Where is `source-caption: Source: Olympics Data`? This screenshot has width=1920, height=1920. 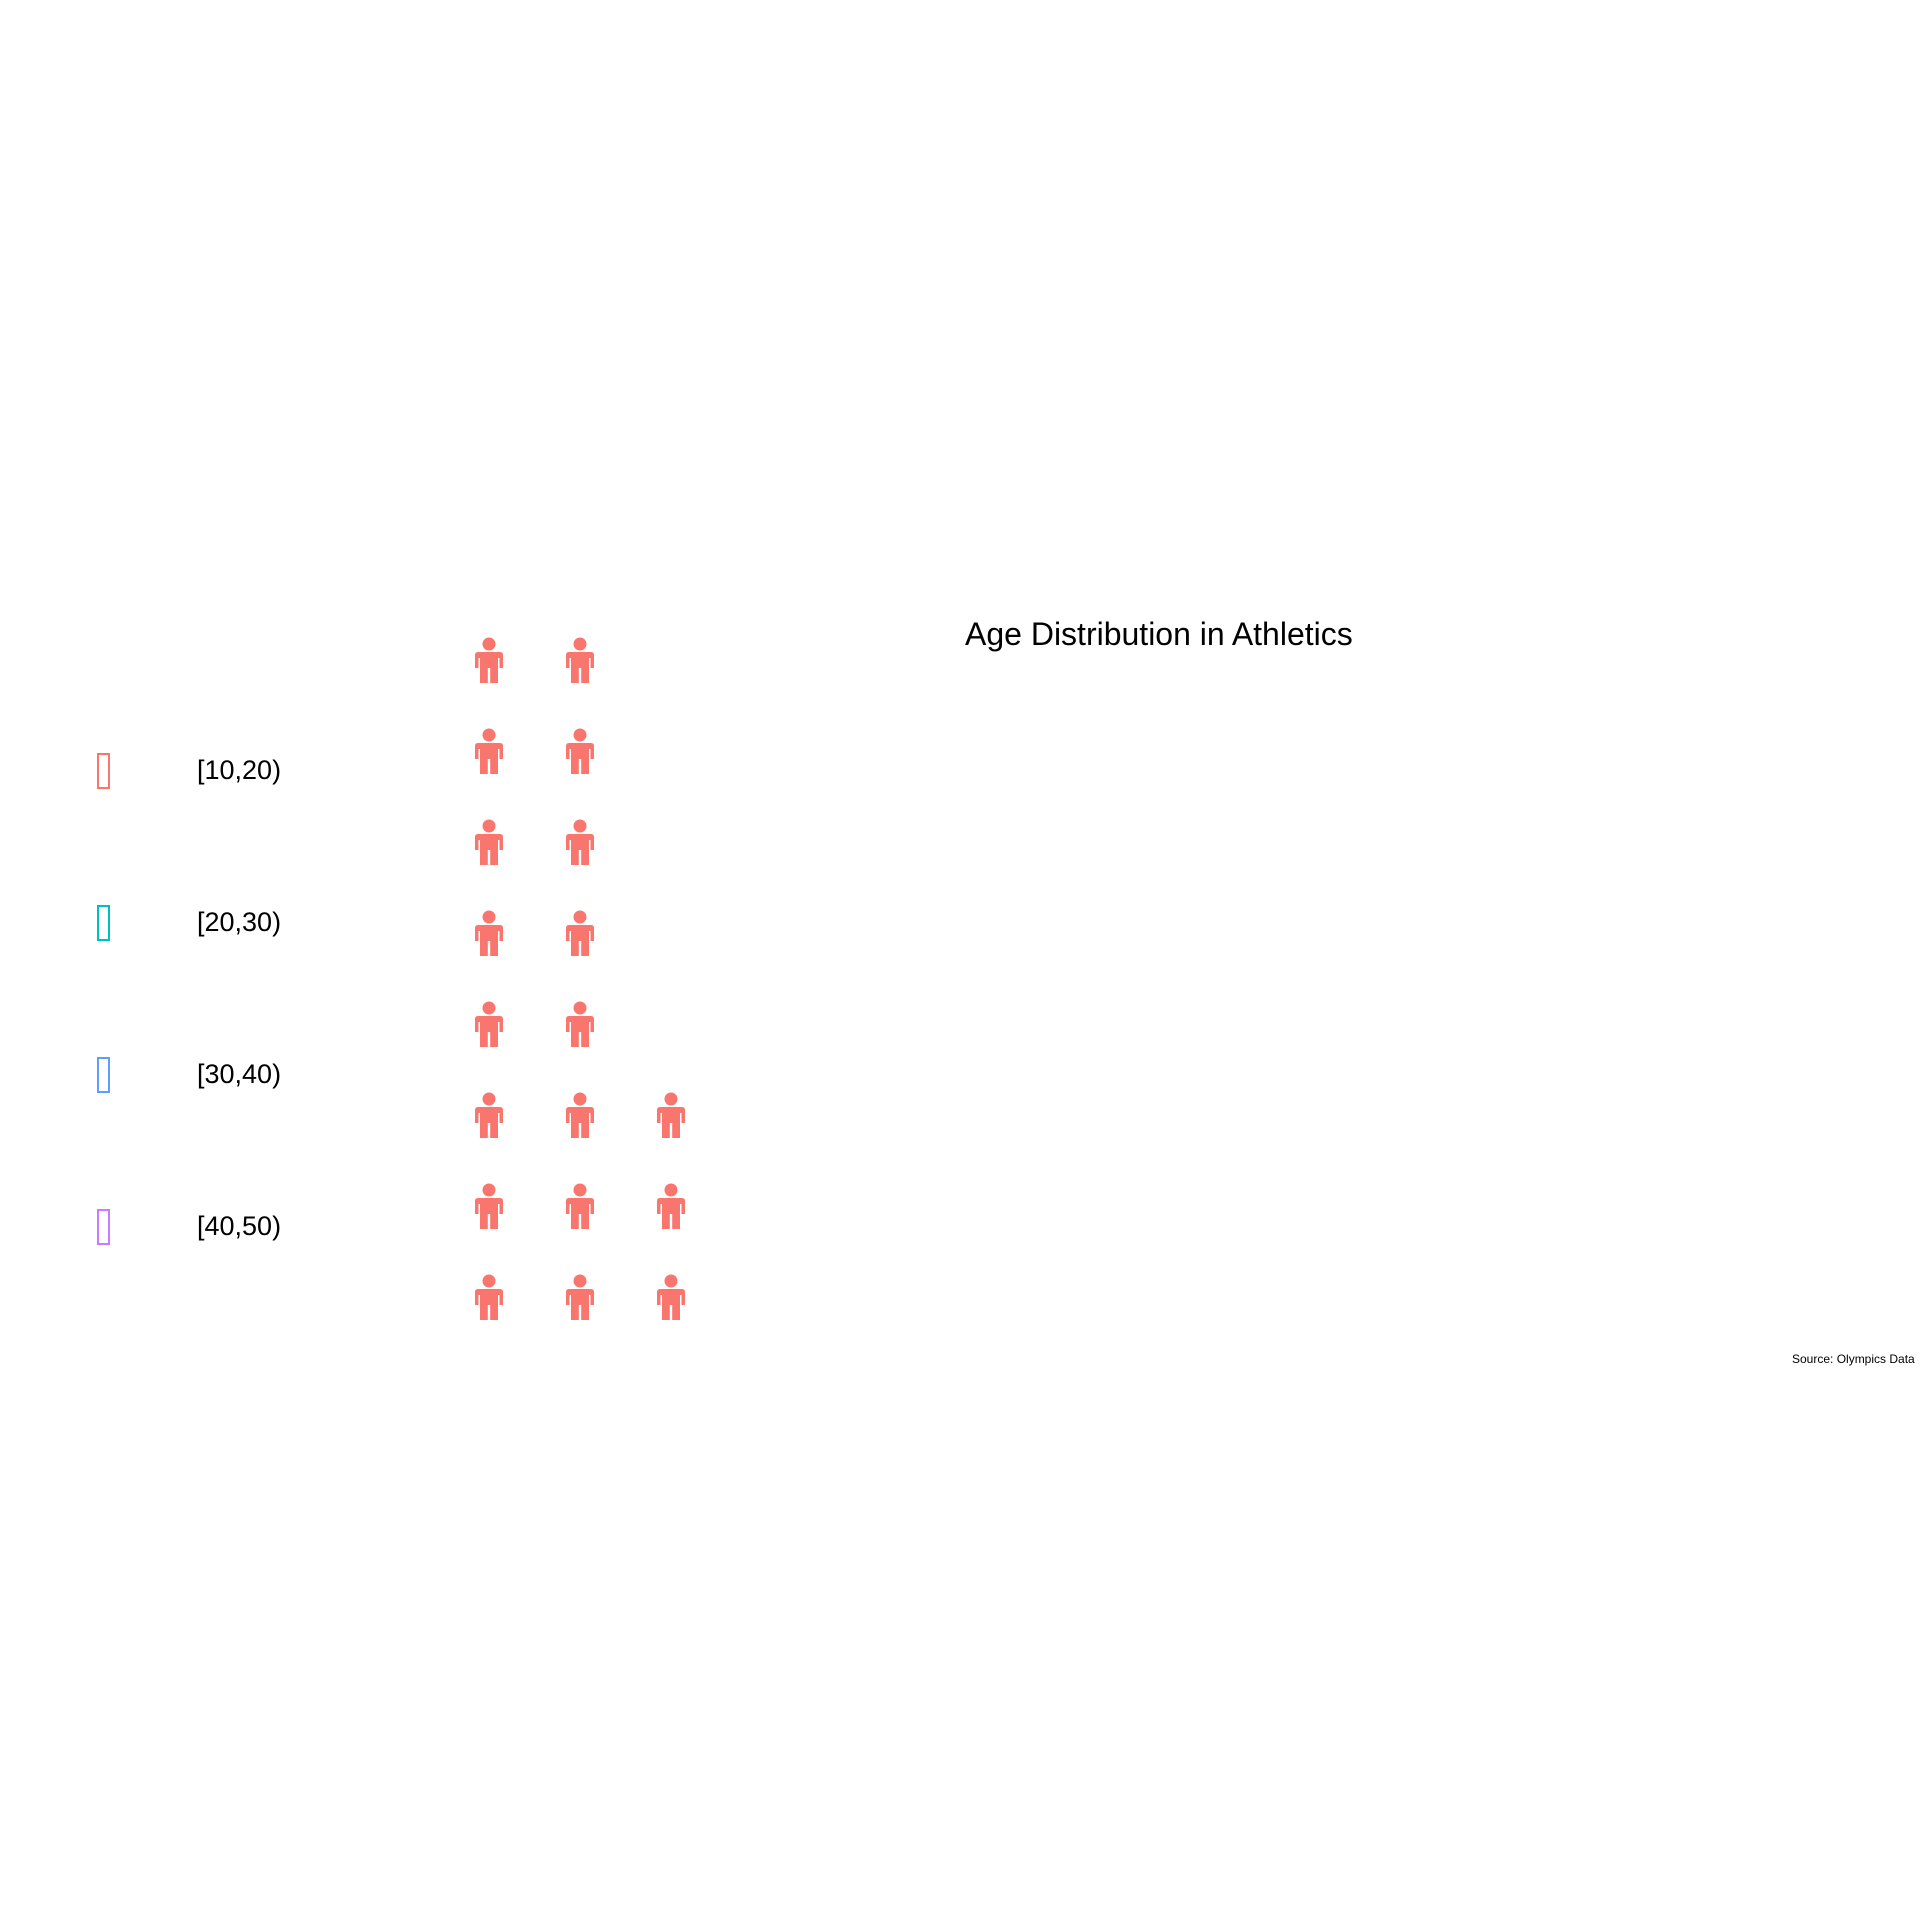 source-caption: Source: Olympics Data is located at coordinates (1853, 1359).